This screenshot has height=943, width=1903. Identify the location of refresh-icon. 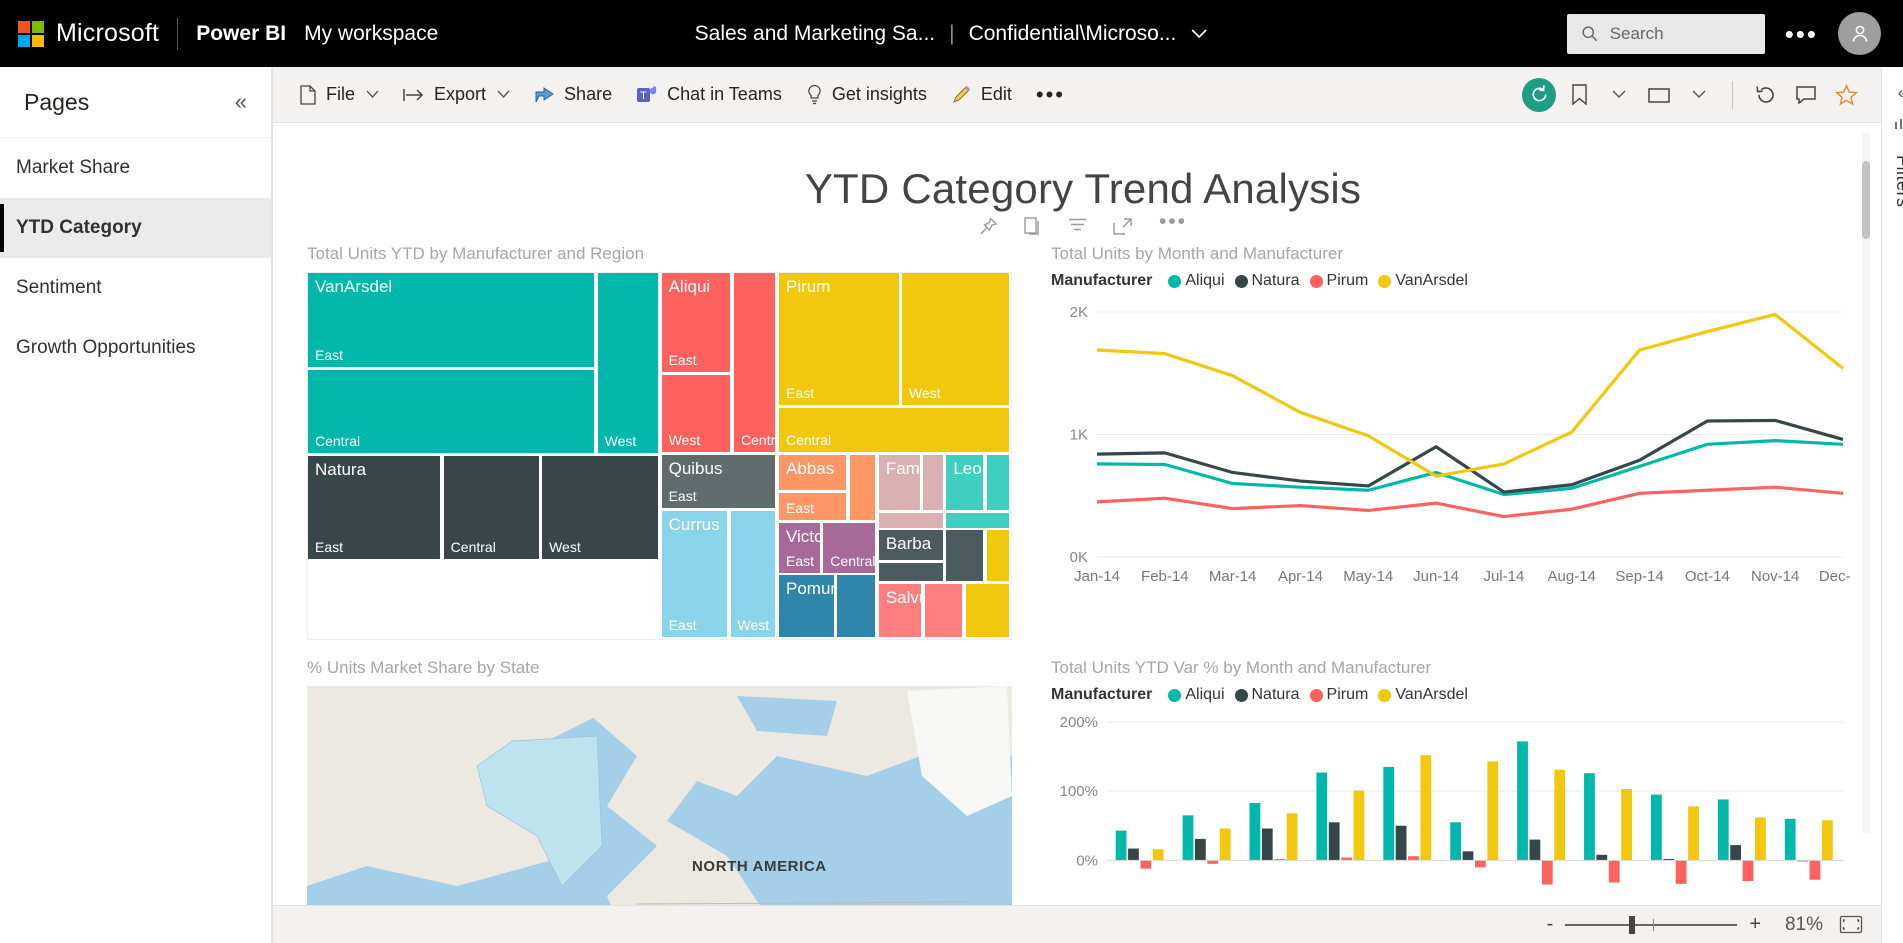
(1766, 95).